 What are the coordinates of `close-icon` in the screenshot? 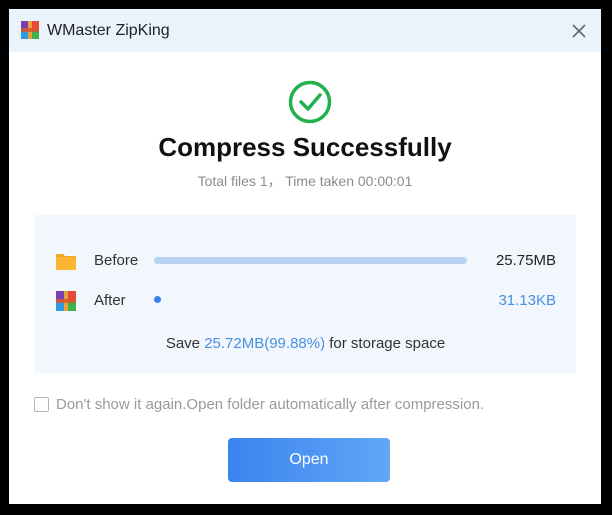 It's located at (579, 31).